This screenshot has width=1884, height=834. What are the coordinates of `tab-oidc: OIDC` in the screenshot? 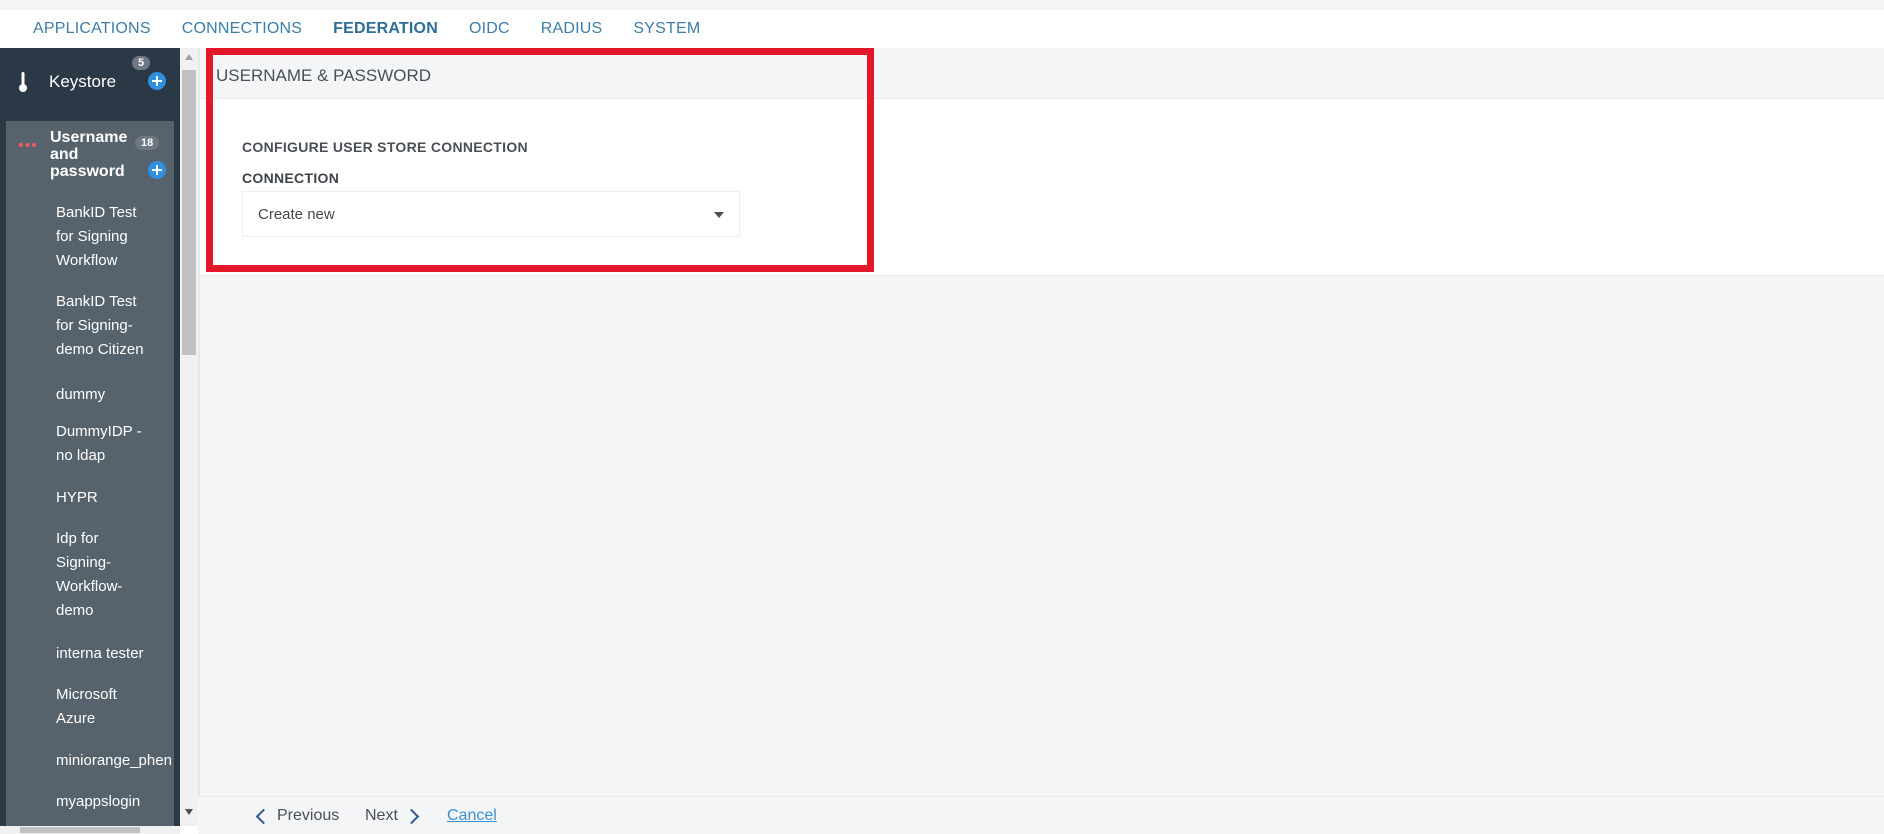 It's located at (489, 29).